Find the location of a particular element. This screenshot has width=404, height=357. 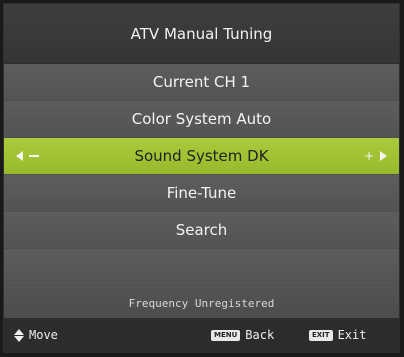

menu-item-fine-tune: Fine-Tune is located at coordinates (201, 193).